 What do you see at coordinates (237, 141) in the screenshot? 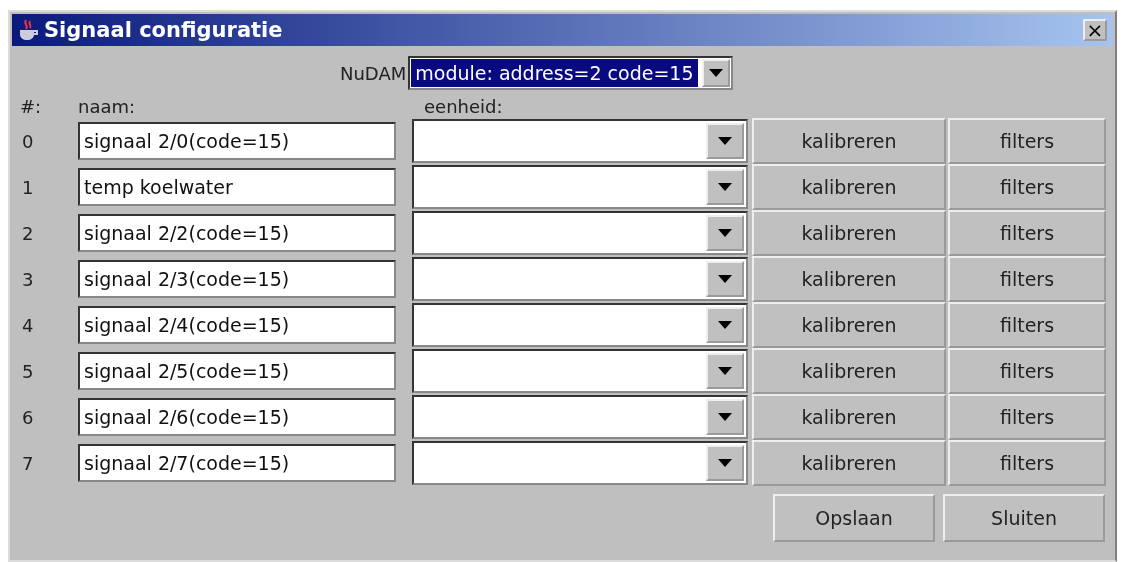
I see `name-field: signaal 2/0(code=15)` at bounding box center [237, 141].